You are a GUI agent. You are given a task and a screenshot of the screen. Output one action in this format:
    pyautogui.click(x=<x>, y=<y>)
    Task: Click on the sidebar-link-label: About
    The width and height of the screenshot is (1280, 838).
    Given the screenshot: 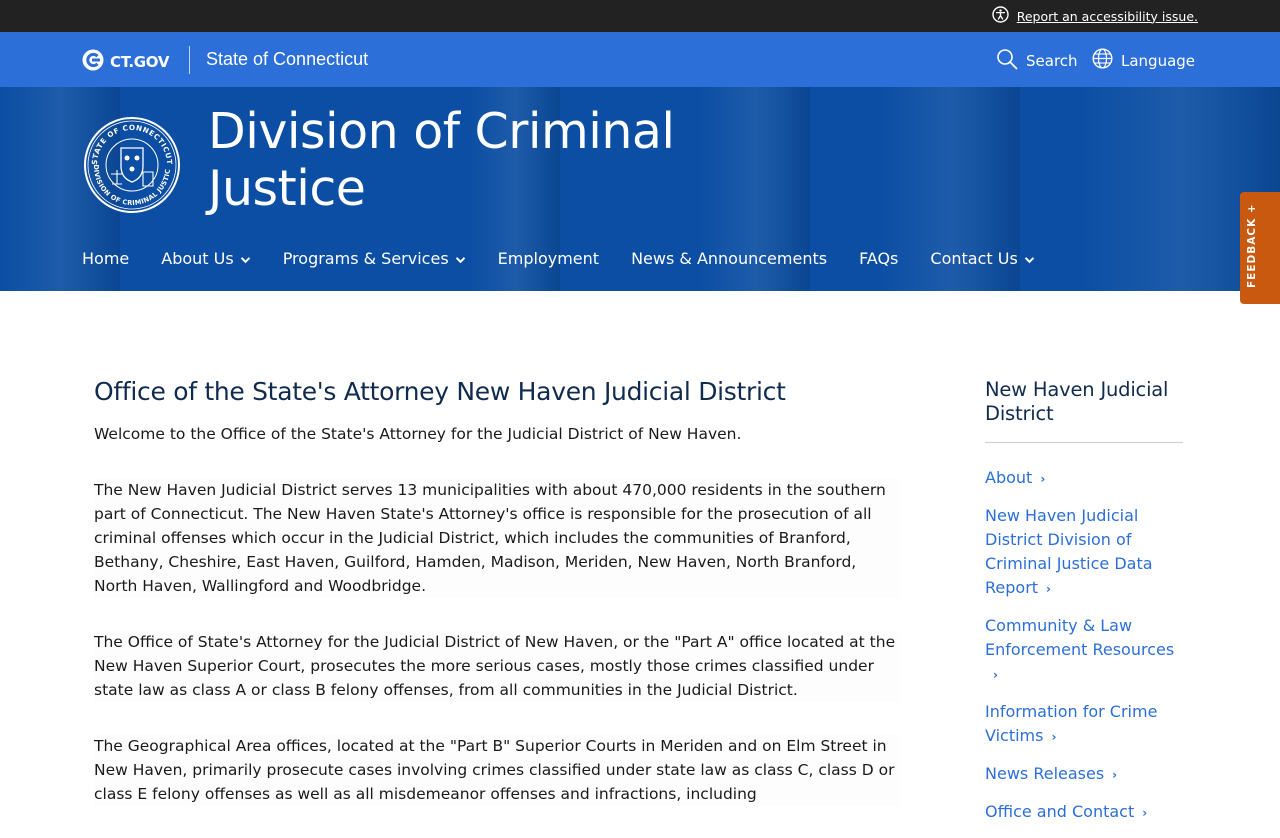 What is the action you would take?
    pyautogui.click(x=1009, y=477)
    